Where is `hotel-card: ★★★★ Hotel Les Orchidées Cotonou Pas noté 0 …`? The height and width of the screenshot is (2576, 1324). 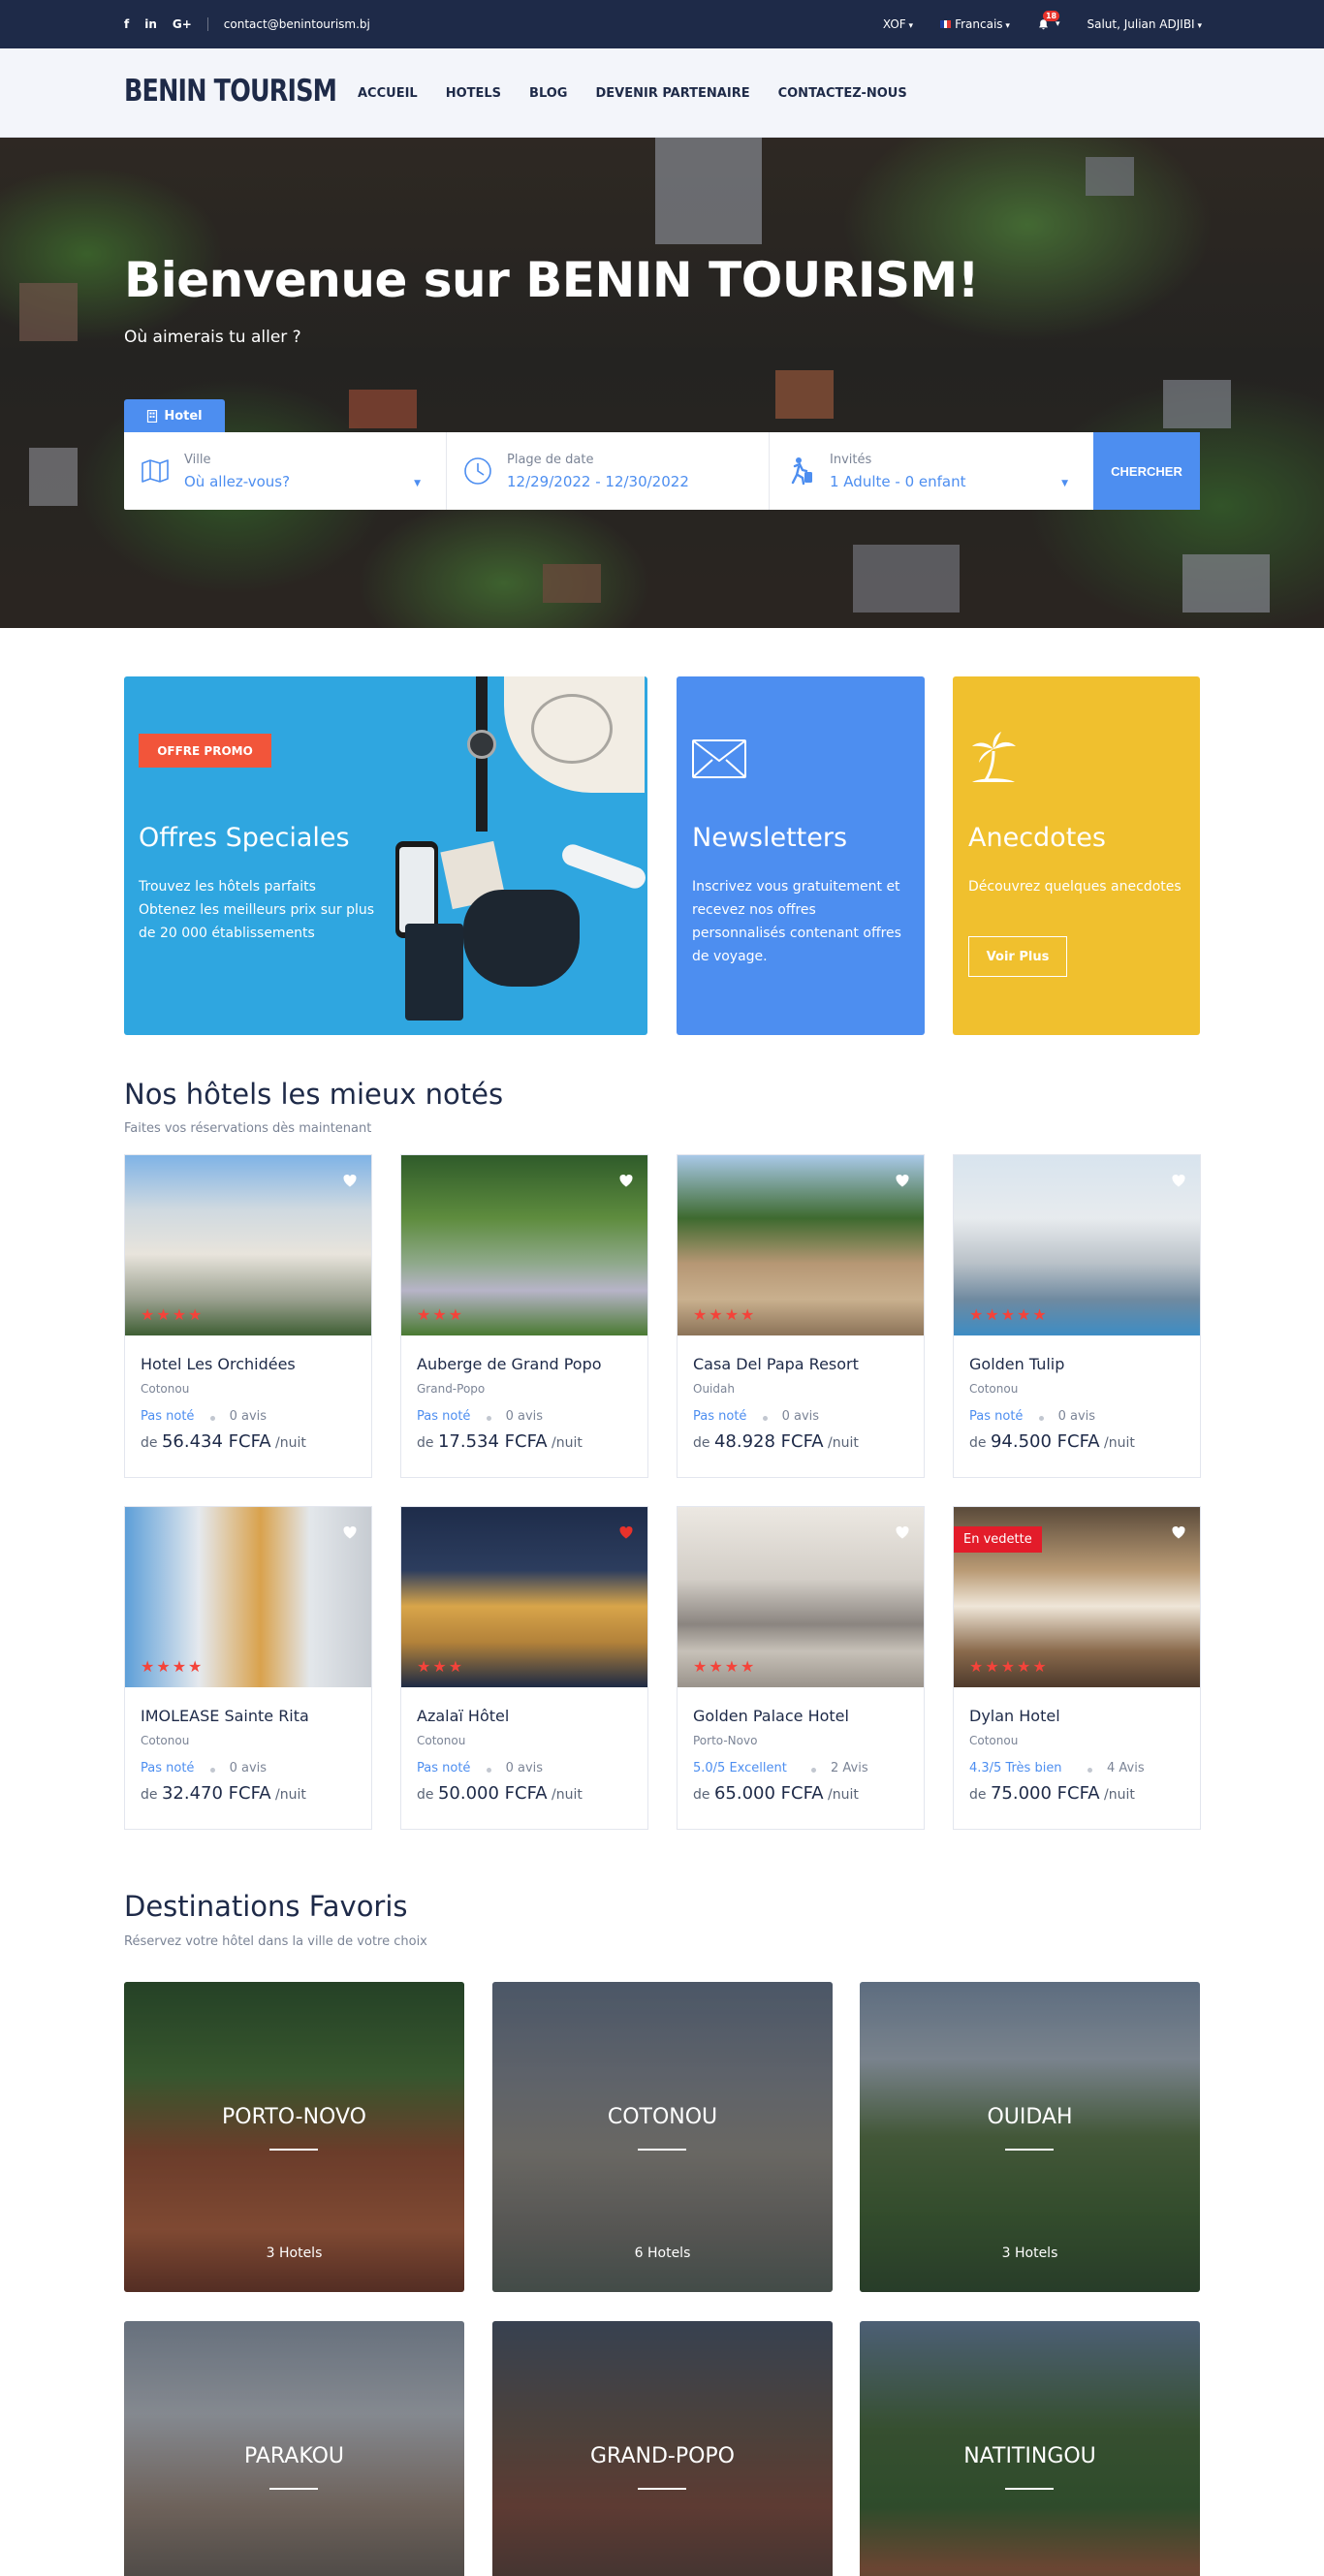
hotel-card: ★★★★ Hotel Les Orchidées Cotonou Pas noté 0 … is located at coordinates (248, 1316).